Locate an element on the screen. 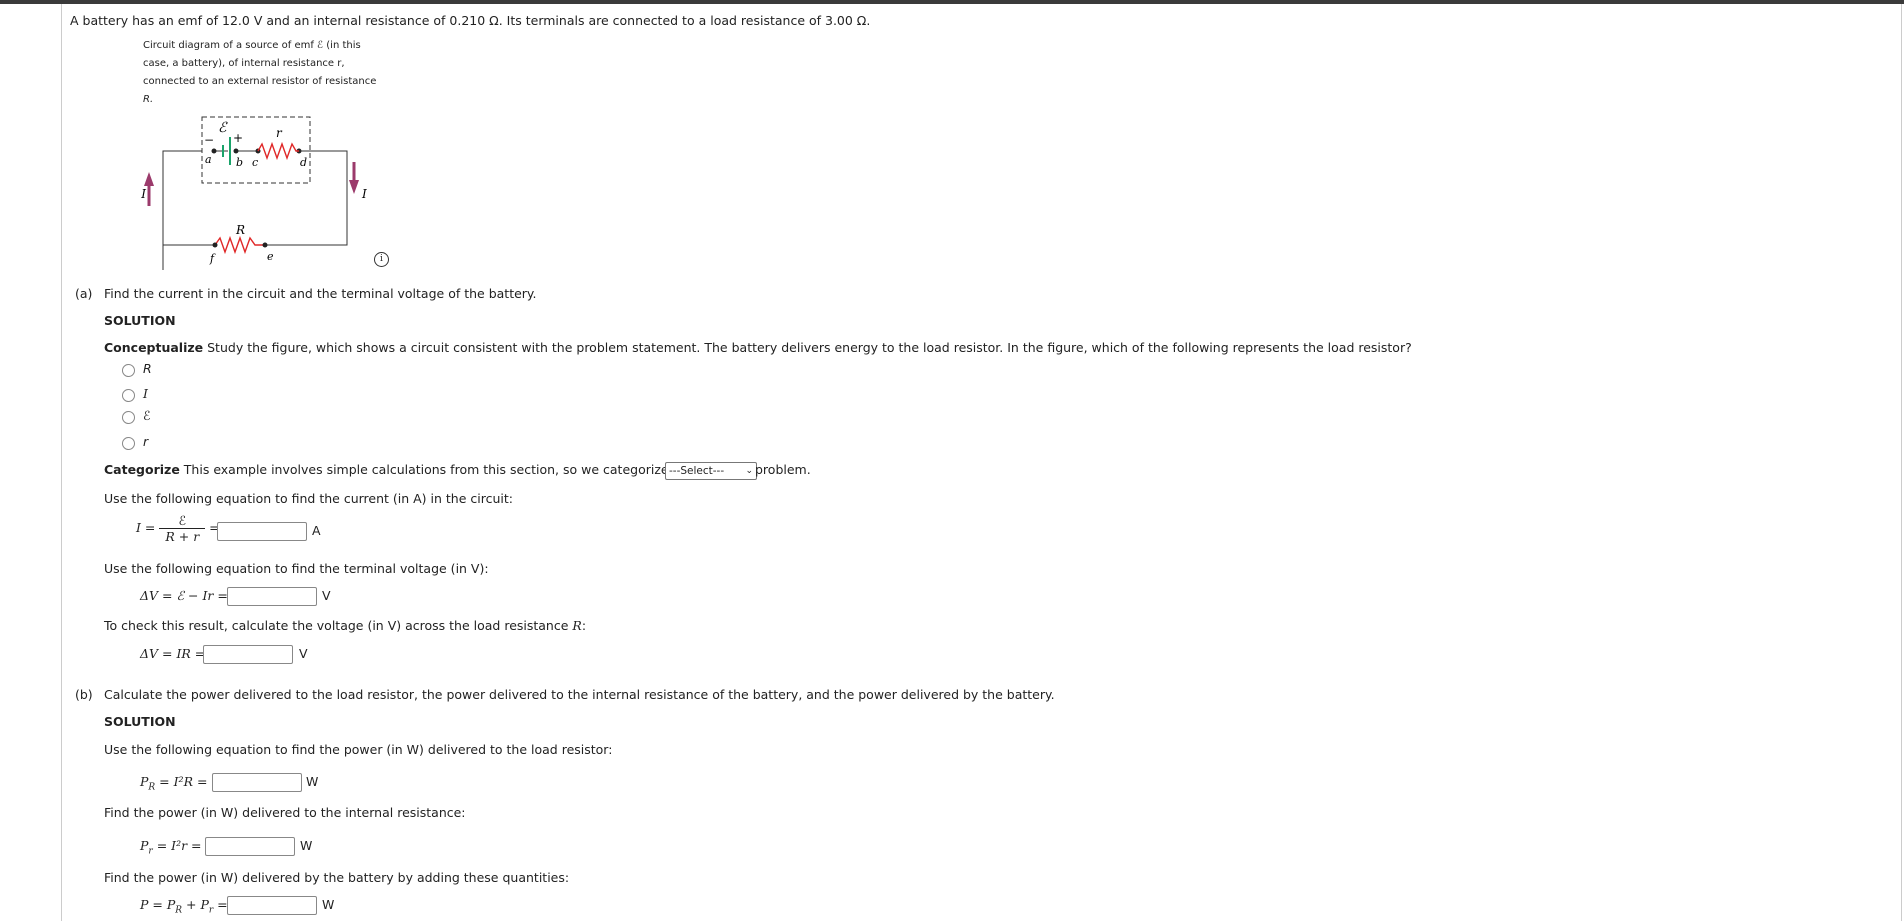 This screenshot has height=921, width=1904. info-icon: i is located at coordinates (381, 259).